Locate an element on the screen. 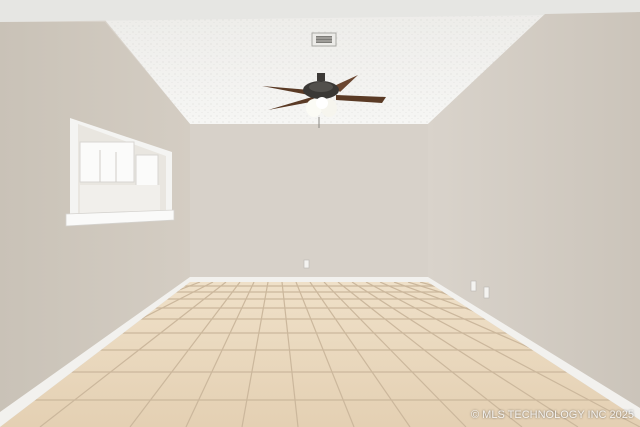  back-wall is located at coordinates (309, 203).